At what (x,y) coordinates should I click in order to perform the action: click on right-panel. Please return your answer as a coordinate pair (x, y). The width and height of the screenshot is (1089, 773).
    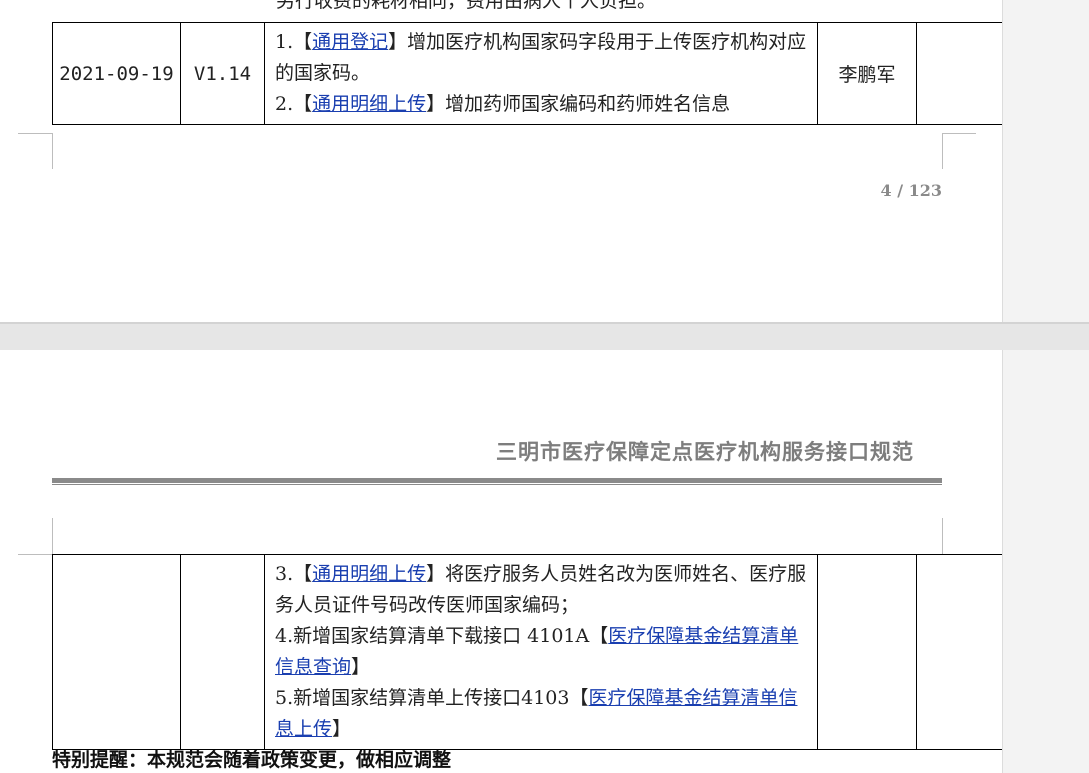
    Looking at the image, I should click on (1045, 386).